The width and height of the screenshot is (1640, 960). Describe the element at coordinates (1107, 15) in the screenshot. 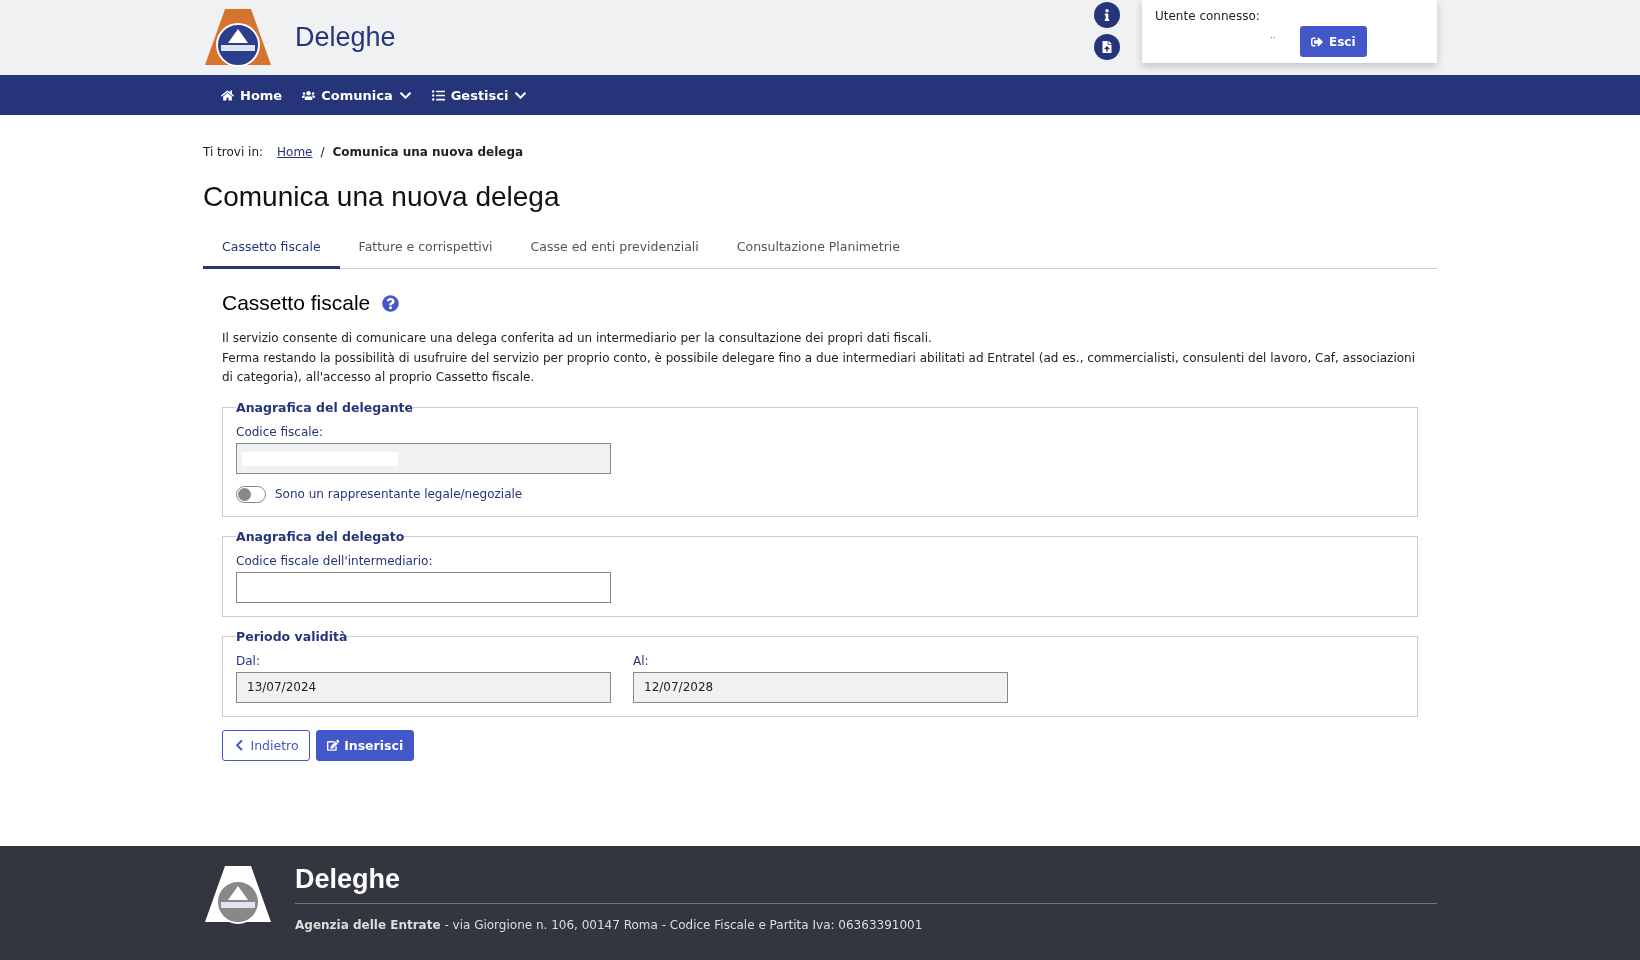

I see `info-icon` at that location.